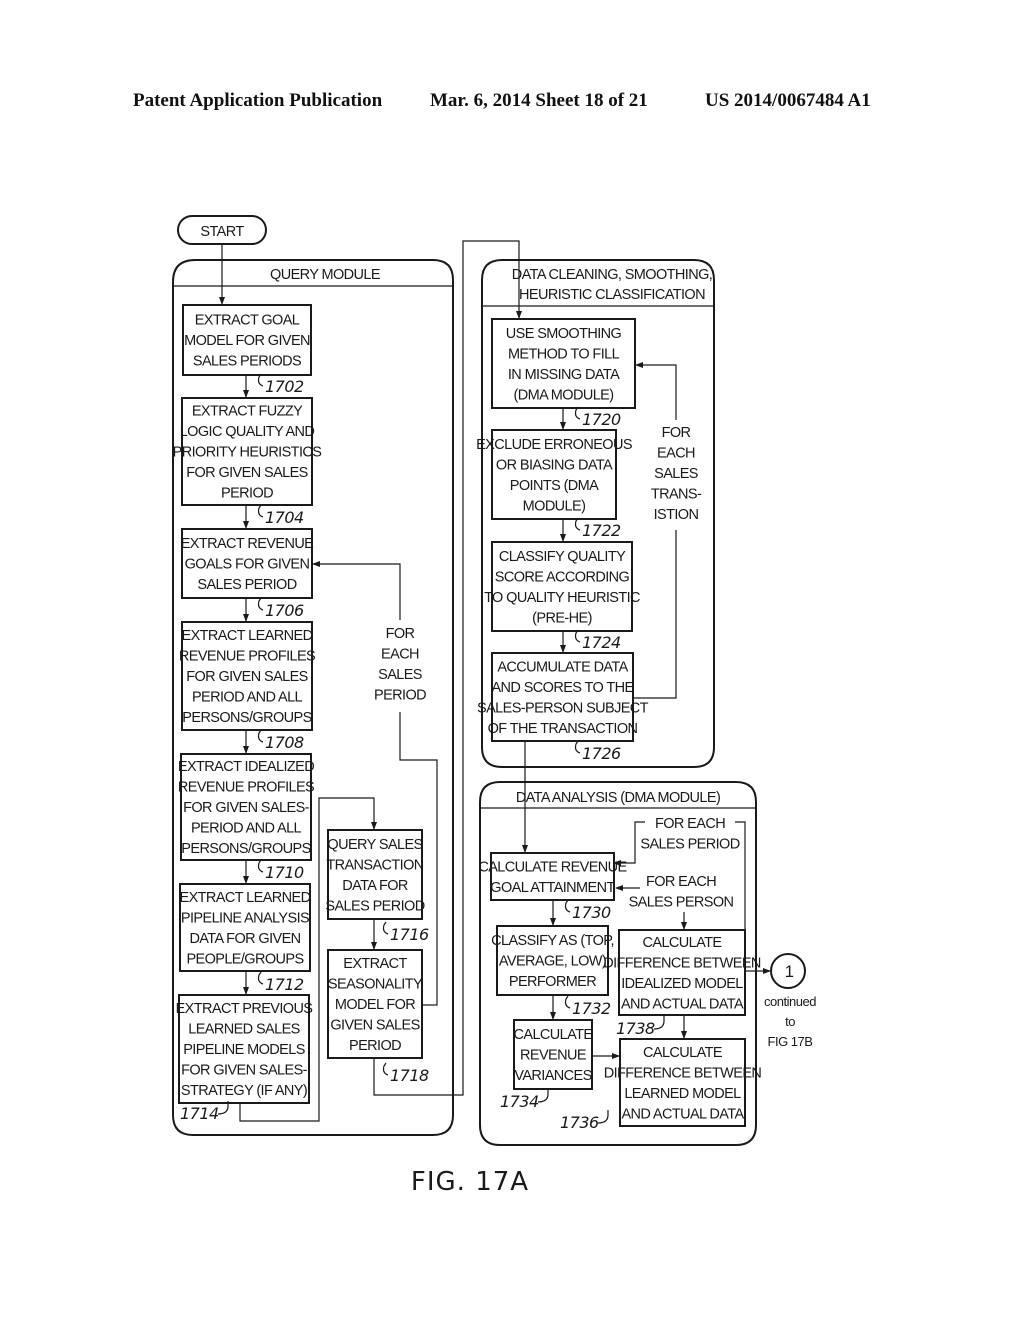 The width and height of the screenshot is (1024, 1320). What do you see at coordinates (618, 798) in the screenshot?
I see `analysis-module-title: DATA ANALYSIS (DMA MODULE)` at bounding box center [618, 798].